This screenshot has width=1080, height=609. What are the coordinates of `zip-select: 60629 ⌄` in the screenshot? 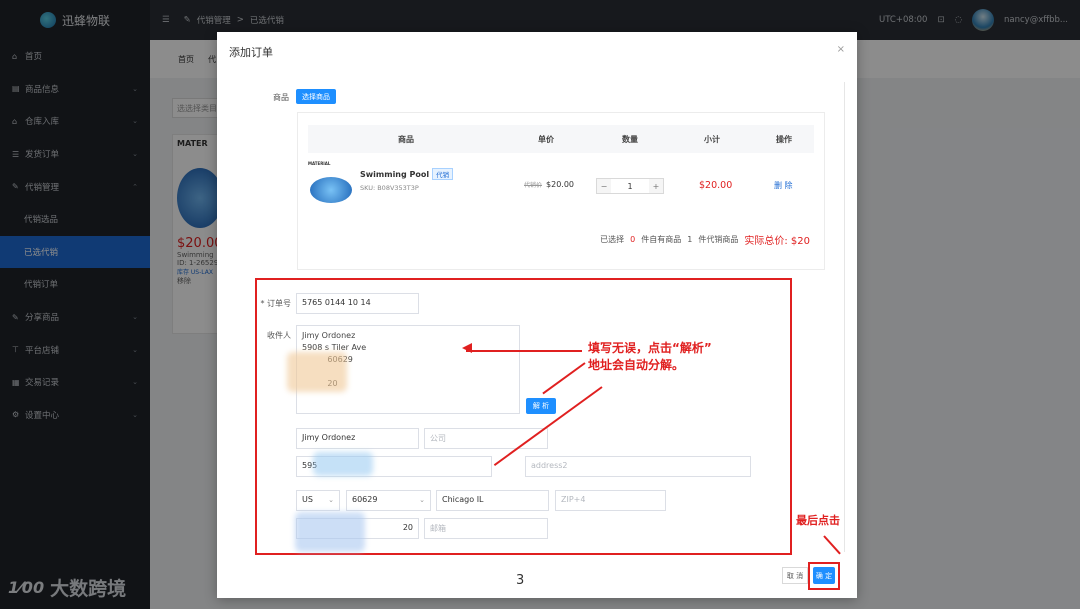 It's located at (388, 500).